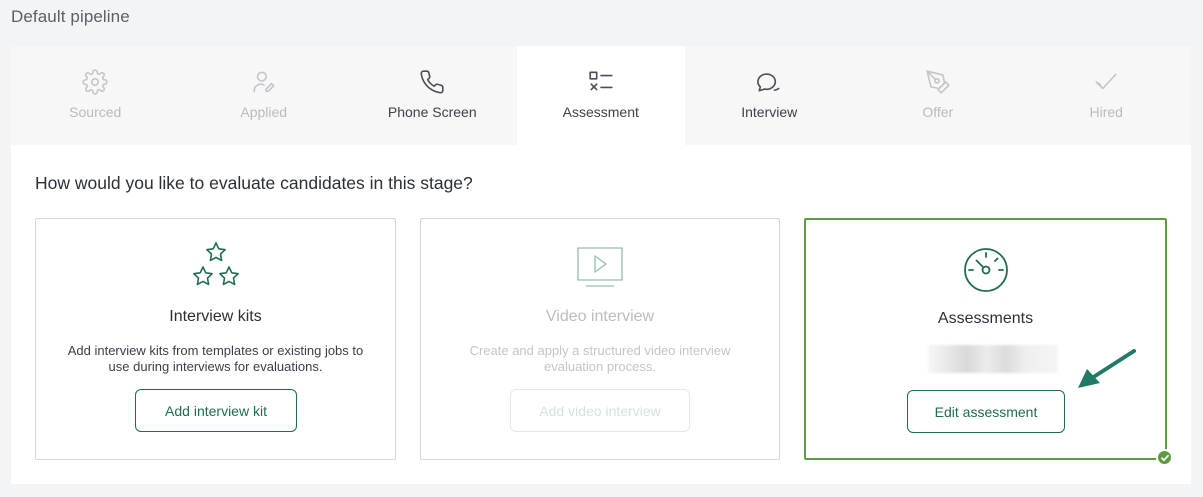 The height and width of the screenshot is (497, 1203). I want to click on tab-hired: Hired, so click(1106, 95).